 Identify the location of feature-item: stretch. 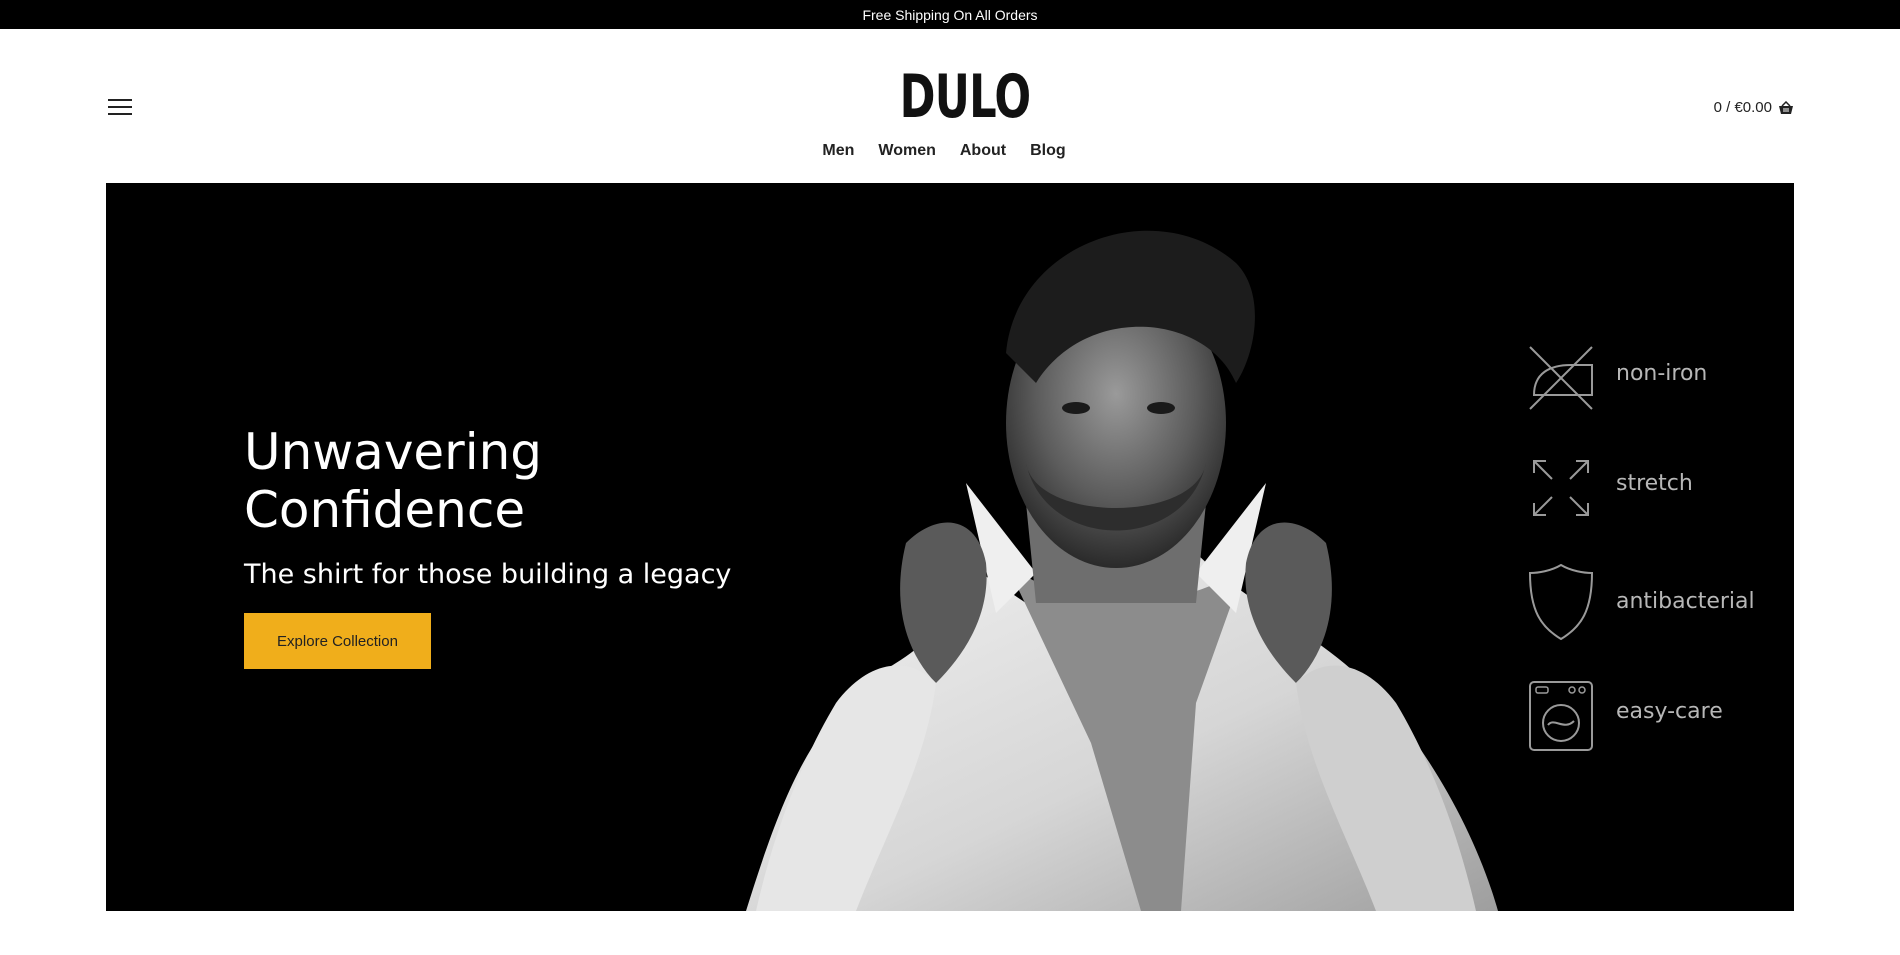
(1646, 493).